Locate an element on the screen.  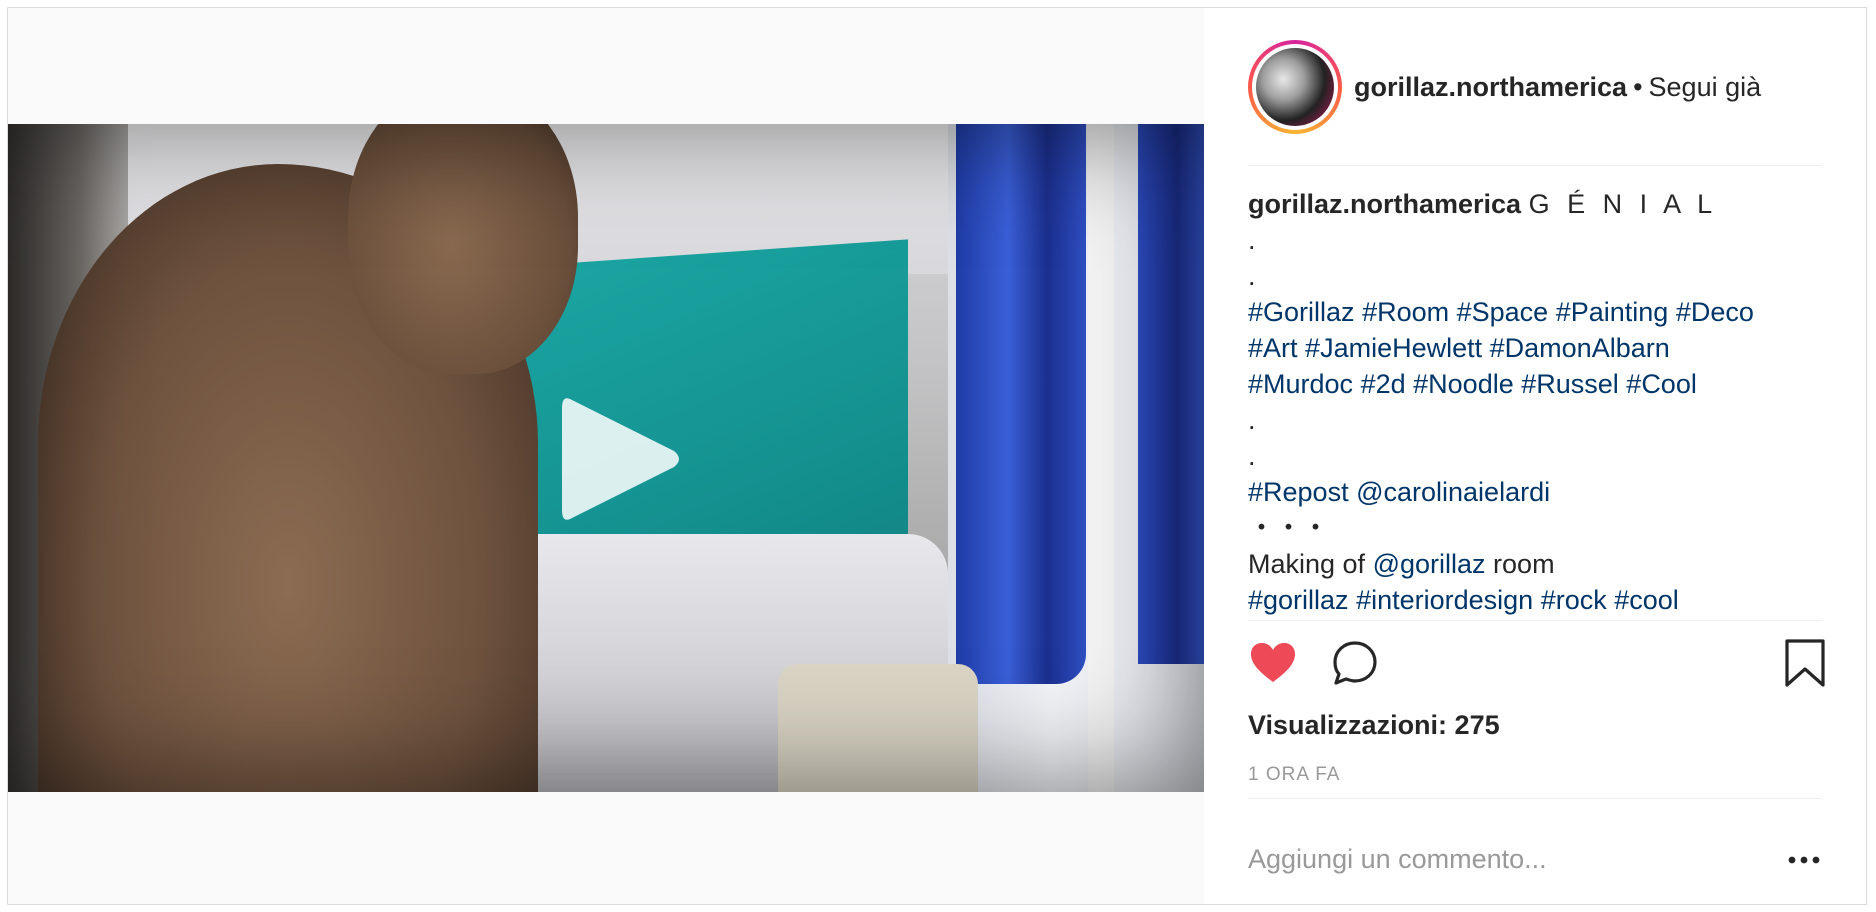
hashtag-line: #Murdoc #2d #Noodle #Russel #Cool is located at coordinates (1535, 384).